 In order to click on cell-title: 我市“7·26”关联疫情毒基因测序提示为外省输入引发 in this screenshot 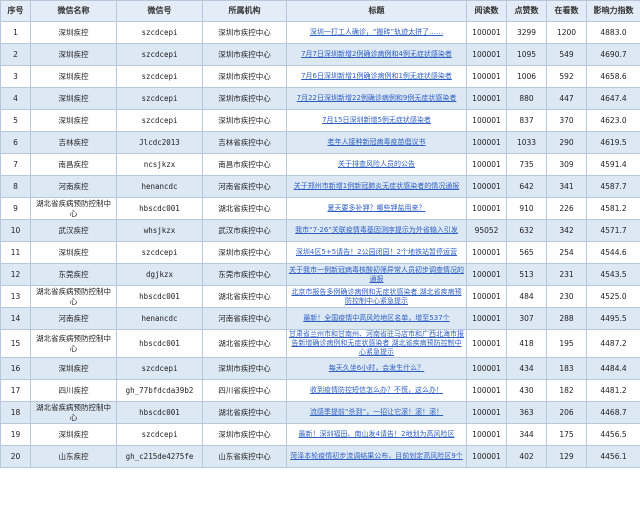, I will do `click(376, 230)`.